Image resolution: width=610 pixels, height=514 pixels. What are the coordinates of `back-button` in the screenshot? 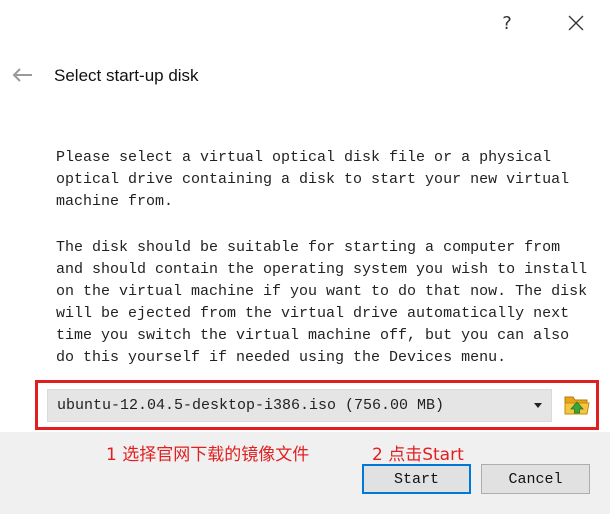 It's located at (22, 75).